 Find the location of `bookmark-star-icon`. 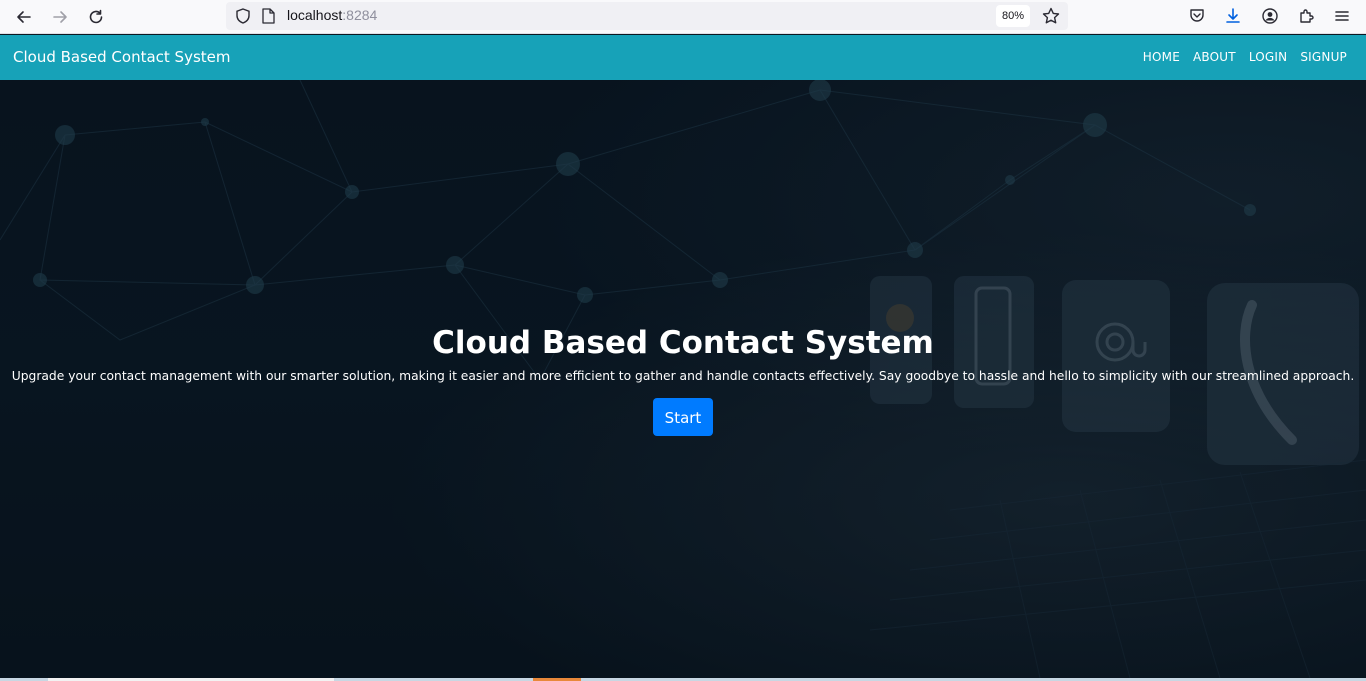

bookmark-star-icon is located at coordinates (1051, 16).